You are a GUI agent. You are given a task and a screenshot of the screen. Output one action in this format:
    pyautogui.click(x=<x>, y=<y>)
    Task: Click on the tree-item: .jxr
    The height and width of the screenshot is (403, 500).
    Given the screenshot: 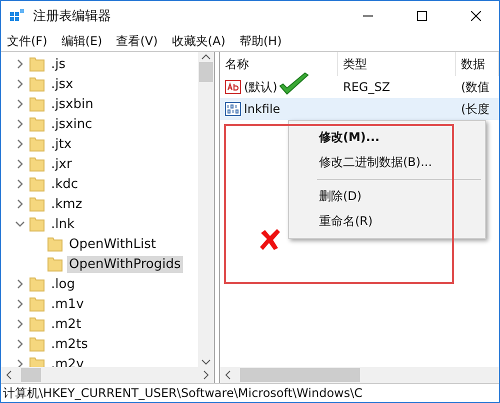 What is the action you would take?
    pyautogui.click(x=61, y=164)
    